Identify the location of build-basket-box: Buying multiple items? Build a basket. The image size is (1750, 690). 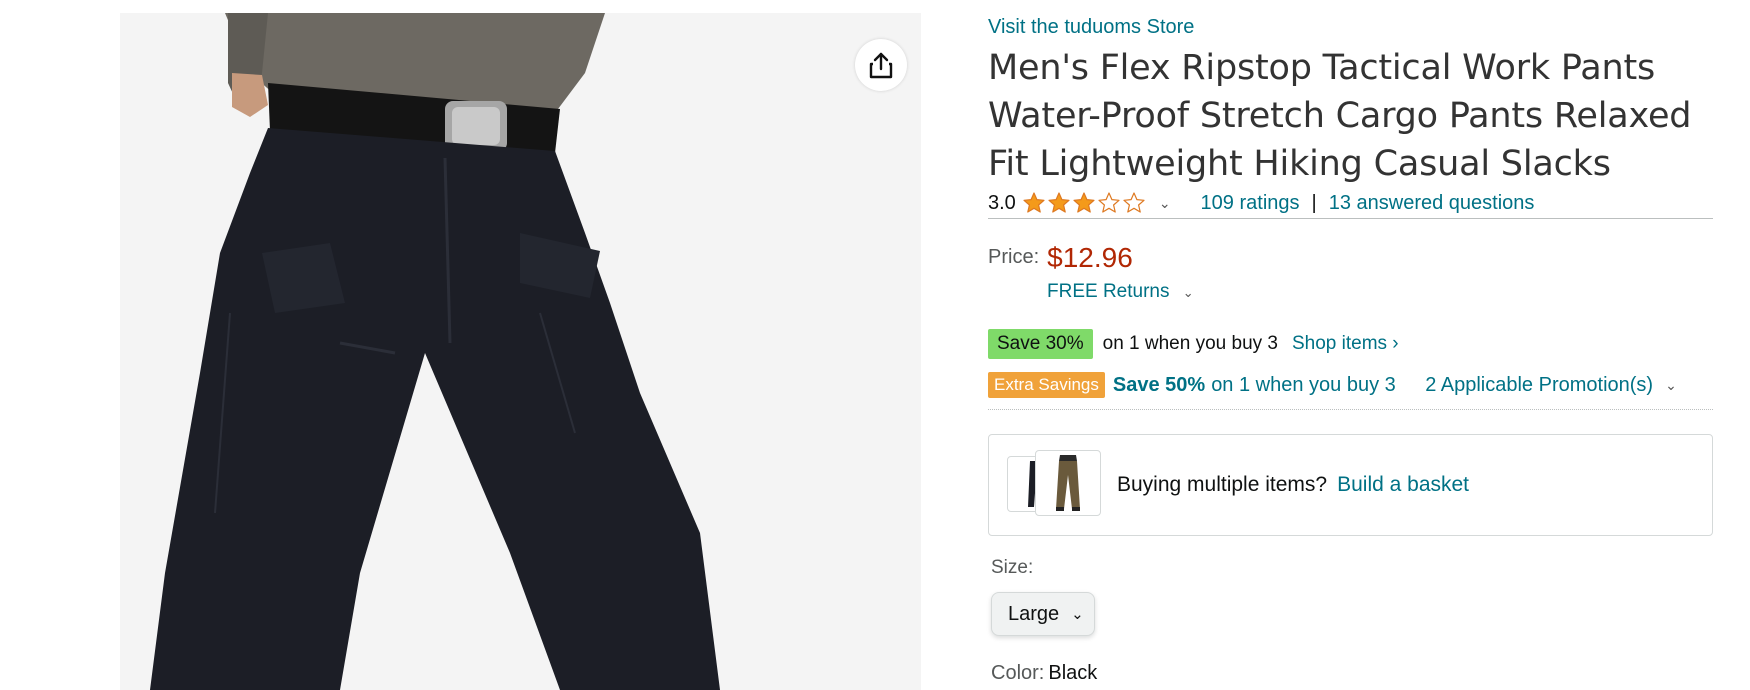
(1350, 485).